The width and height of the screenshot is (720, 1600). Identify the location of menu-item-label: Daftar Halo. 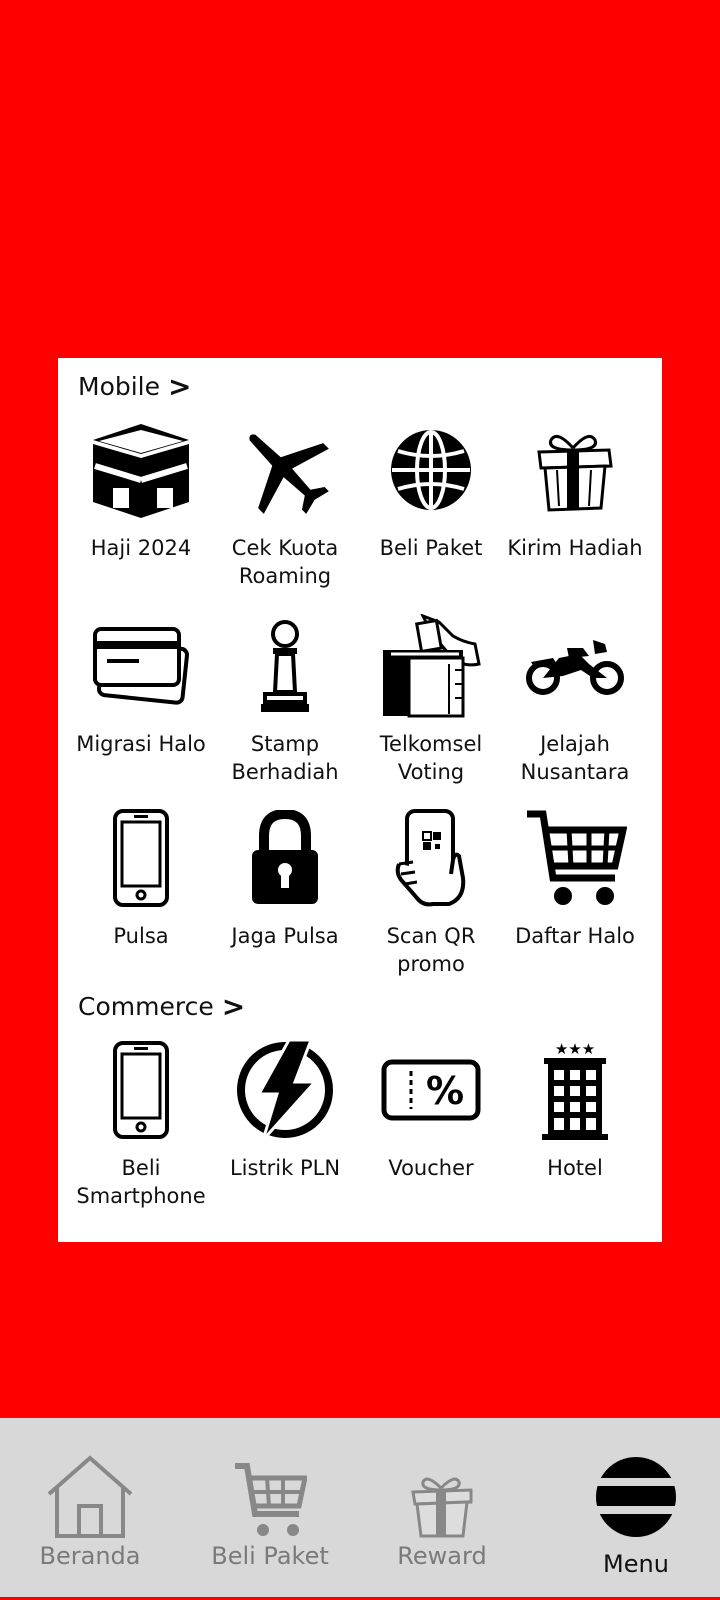
(575, 936).